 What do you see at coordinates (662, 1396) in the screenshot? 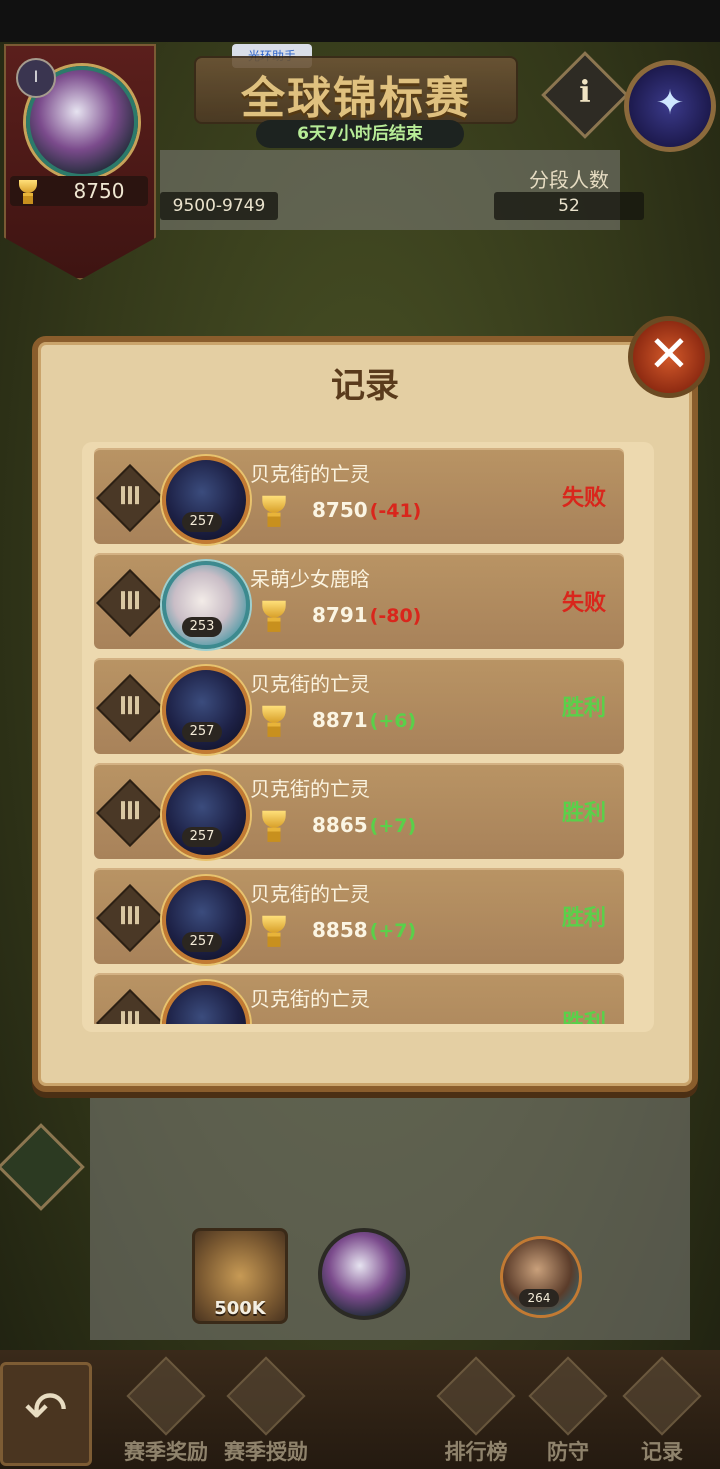
I see `record-scroll-icon` at bounding box center [662, 1396].